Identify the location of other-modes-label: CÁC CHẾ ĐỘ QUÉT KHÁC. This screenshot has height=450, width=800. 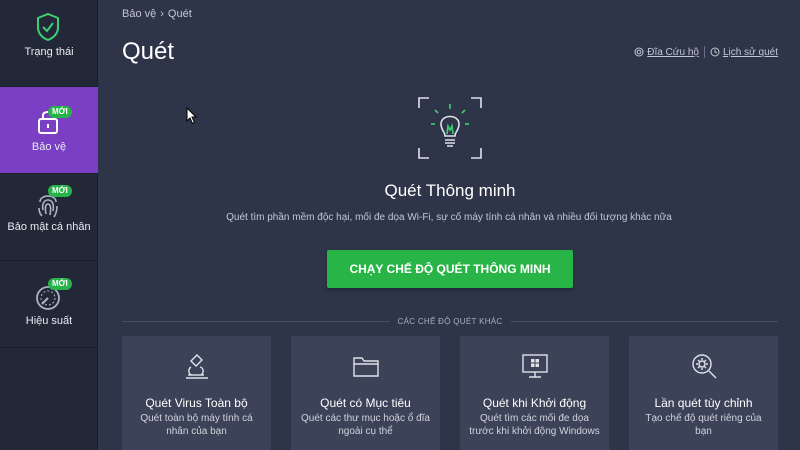
(450, 321).